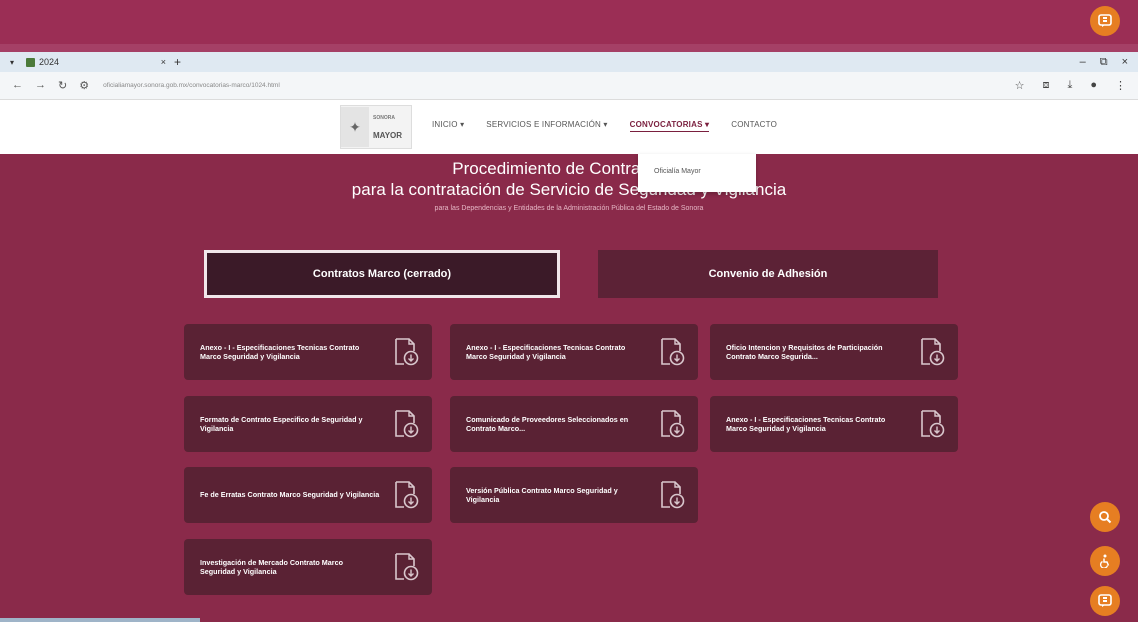 This screenshot has width=1138, height=622. What do you see at coordinates (669, 126) in the screenshot?
I see `menu-item-convocatorias: CONVOCATORIAS ▾` at bounding box center [669, 126].